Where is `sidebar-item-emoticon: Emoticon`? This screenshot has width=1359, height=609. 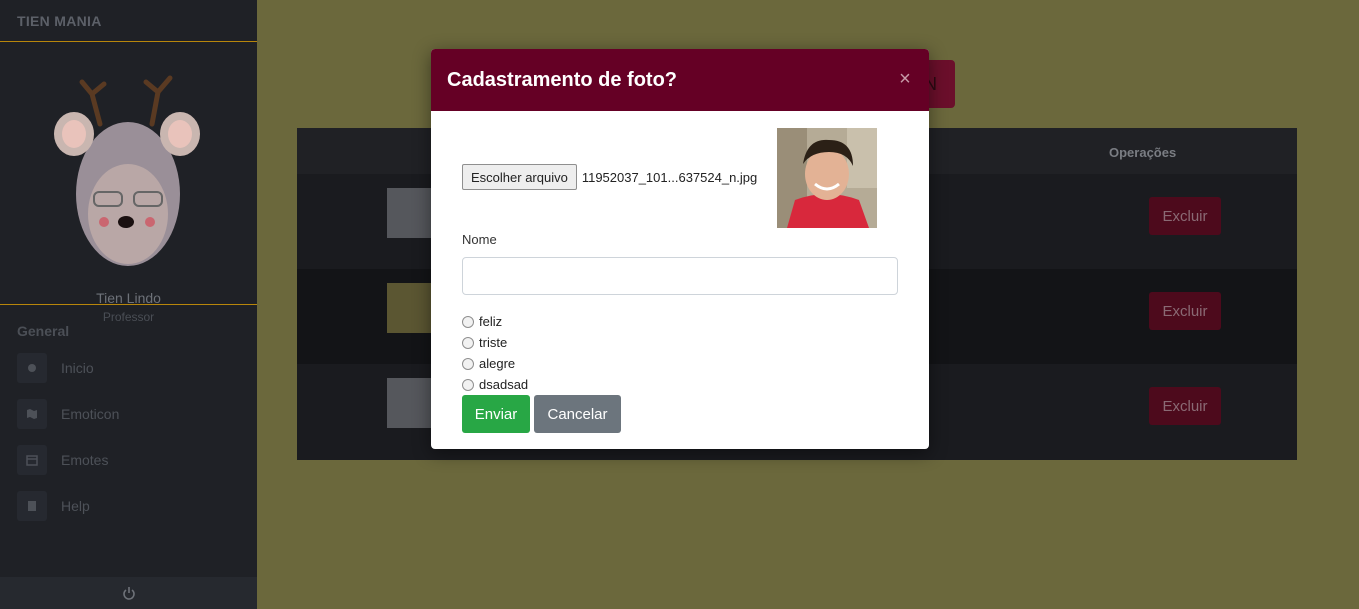 sidebar-item-emoticon: Emoticon is located at coordinates (68, 414).